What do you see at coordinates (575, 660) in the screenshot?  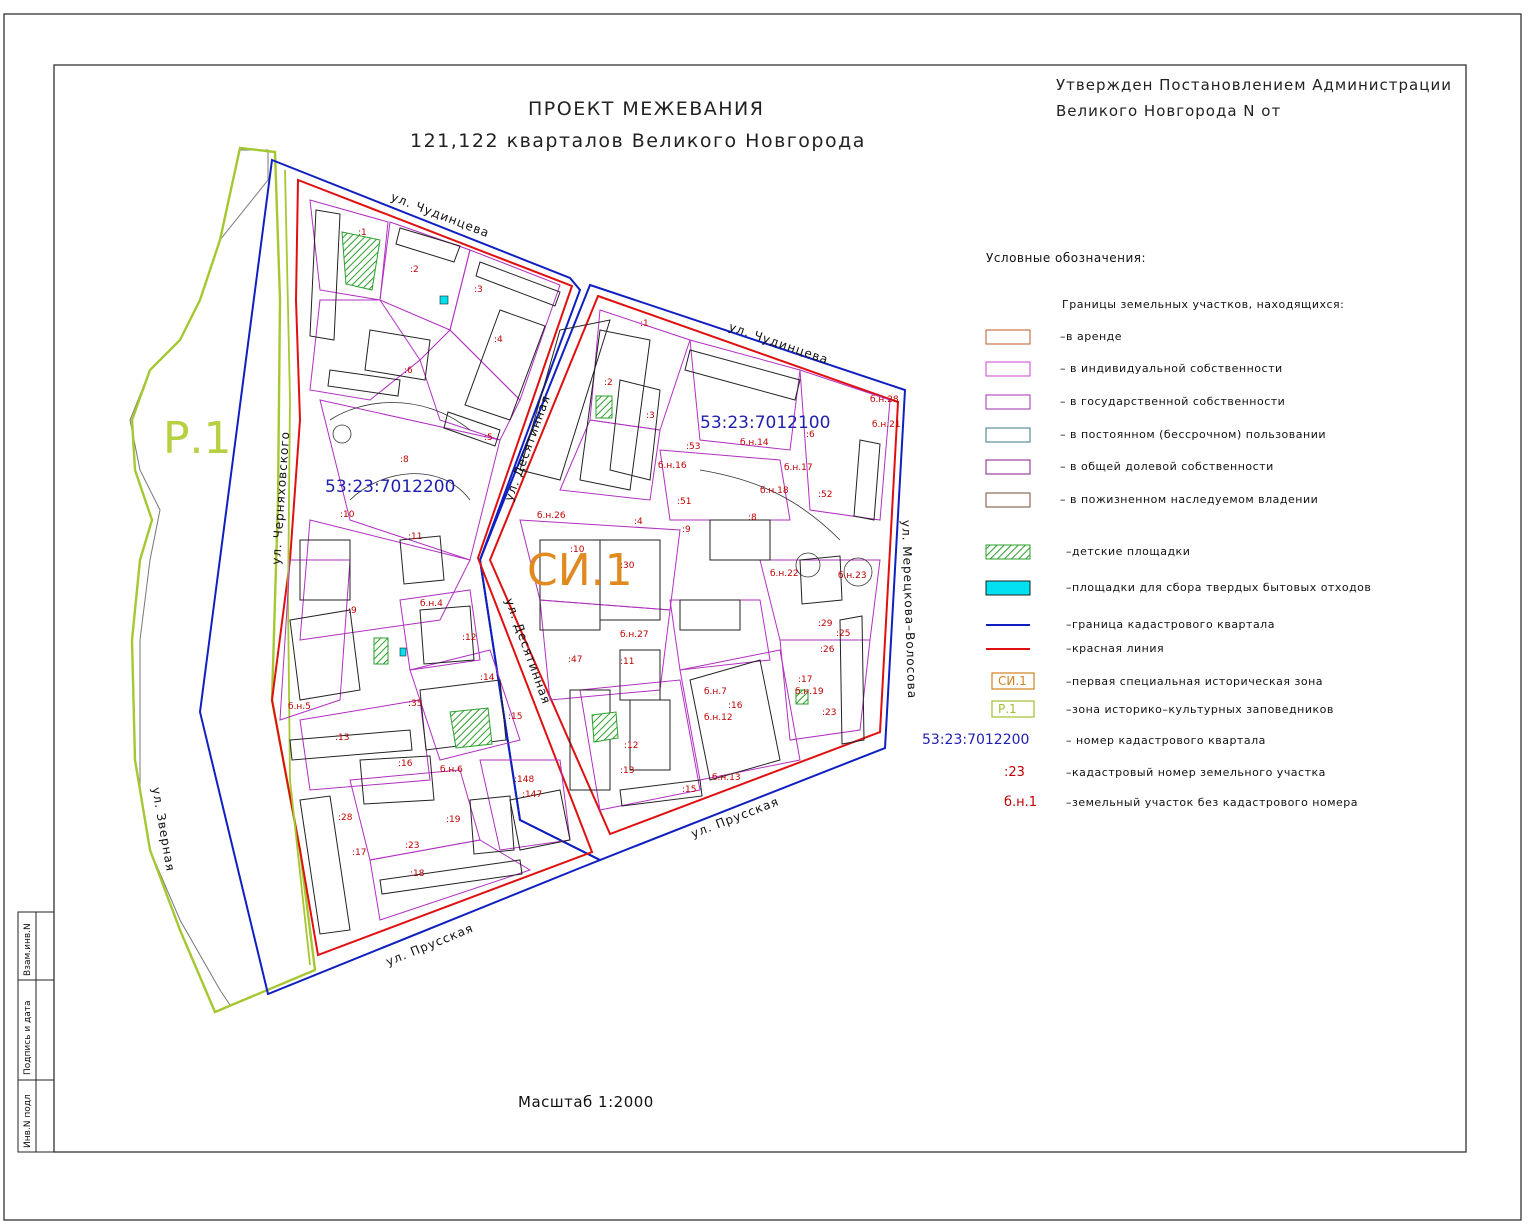 I see `parcel-label: :47` at bounding box center [575, 660].